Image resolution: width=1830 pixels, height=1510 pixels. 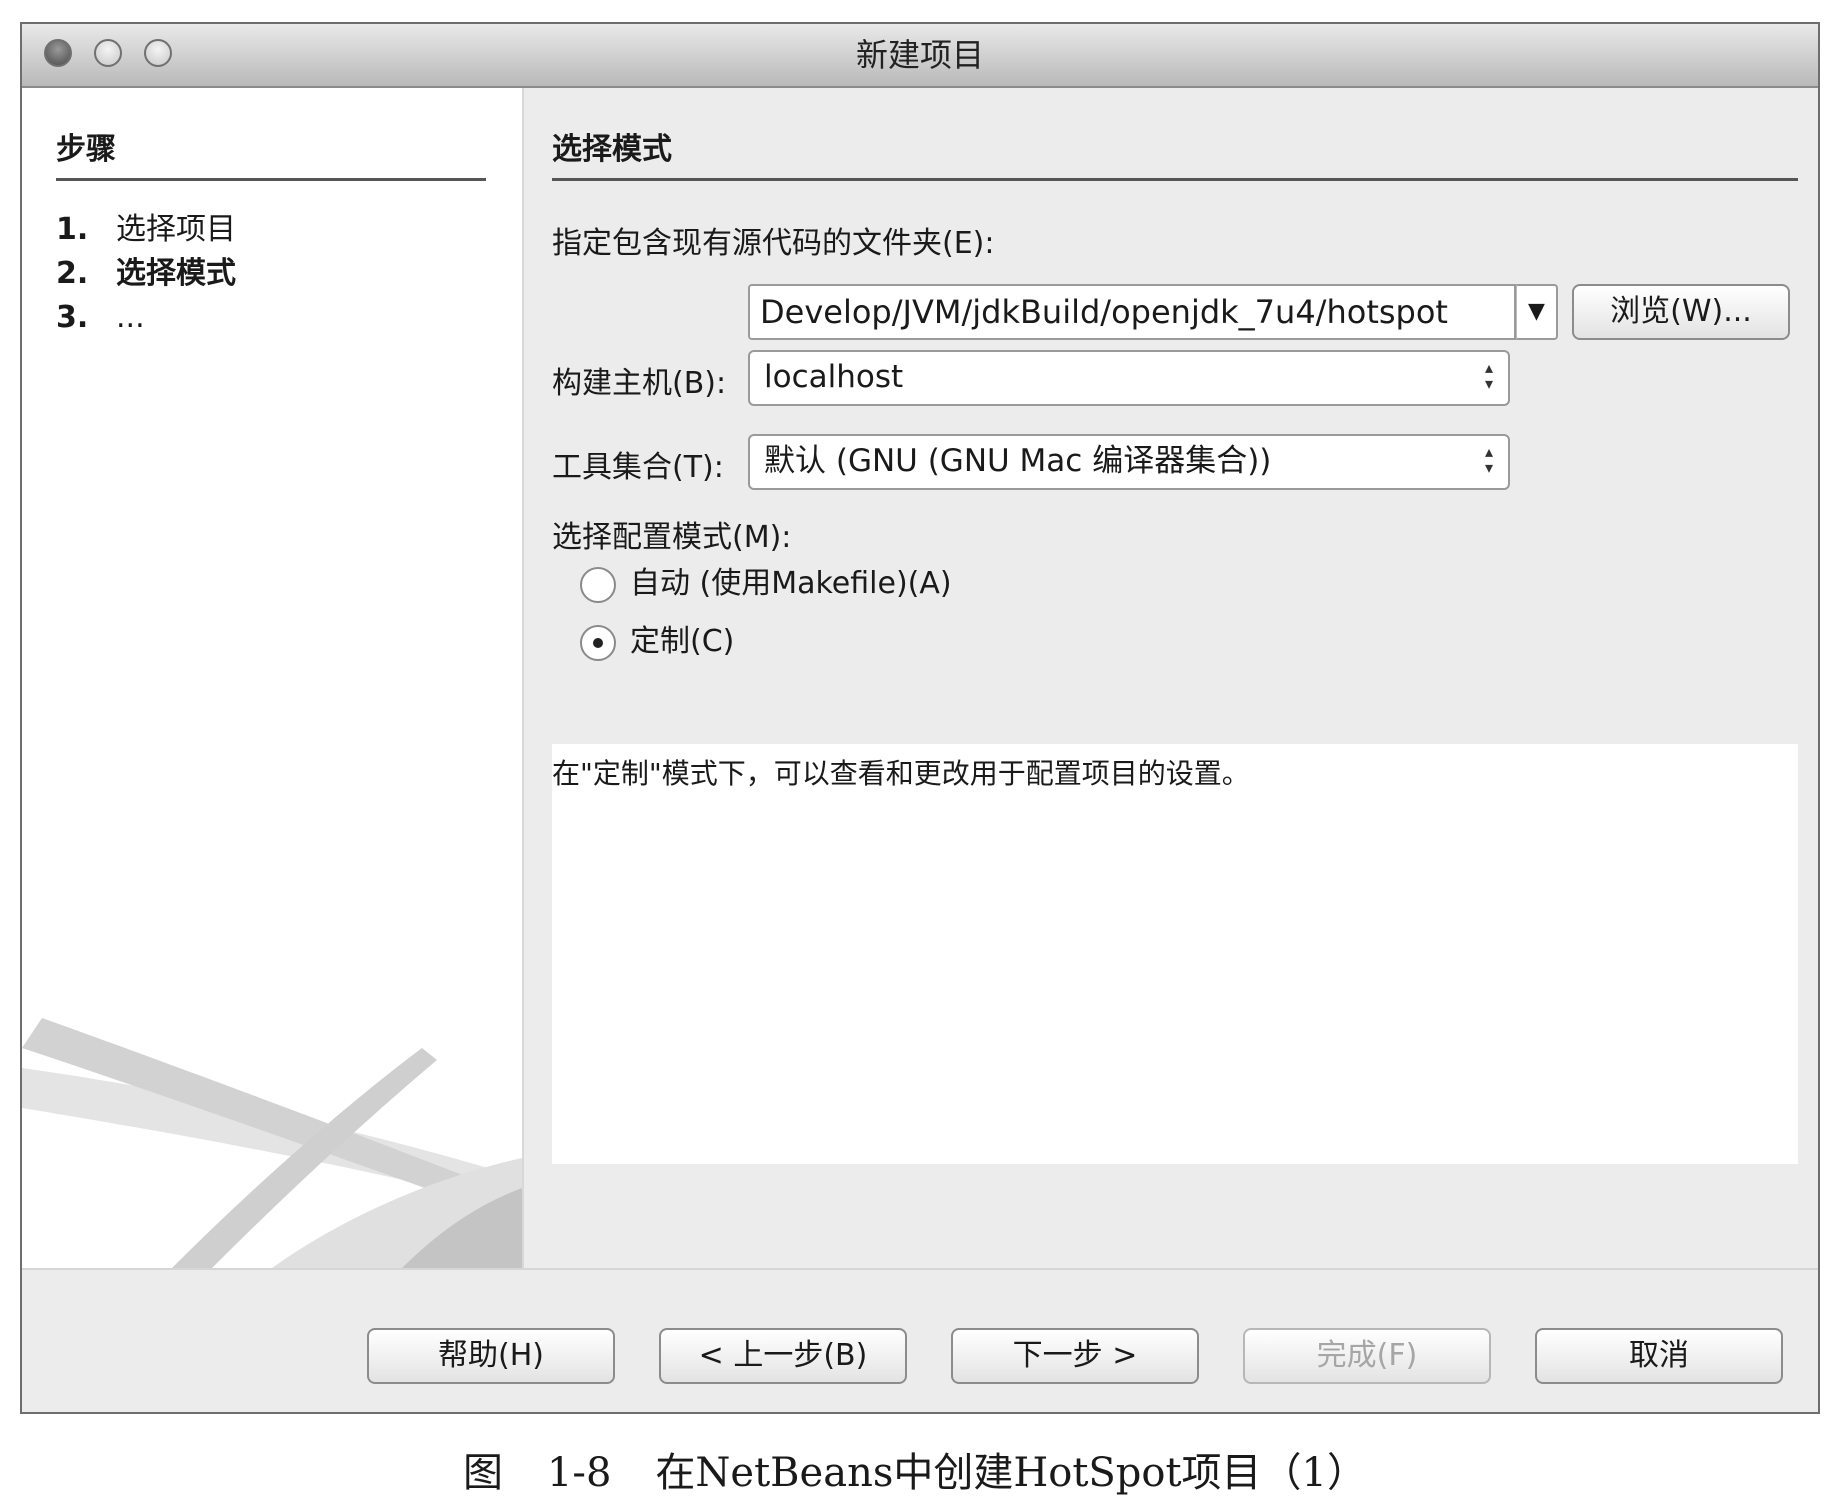 I want to click on step-label: 选择项目, so click(x=176, y=229).